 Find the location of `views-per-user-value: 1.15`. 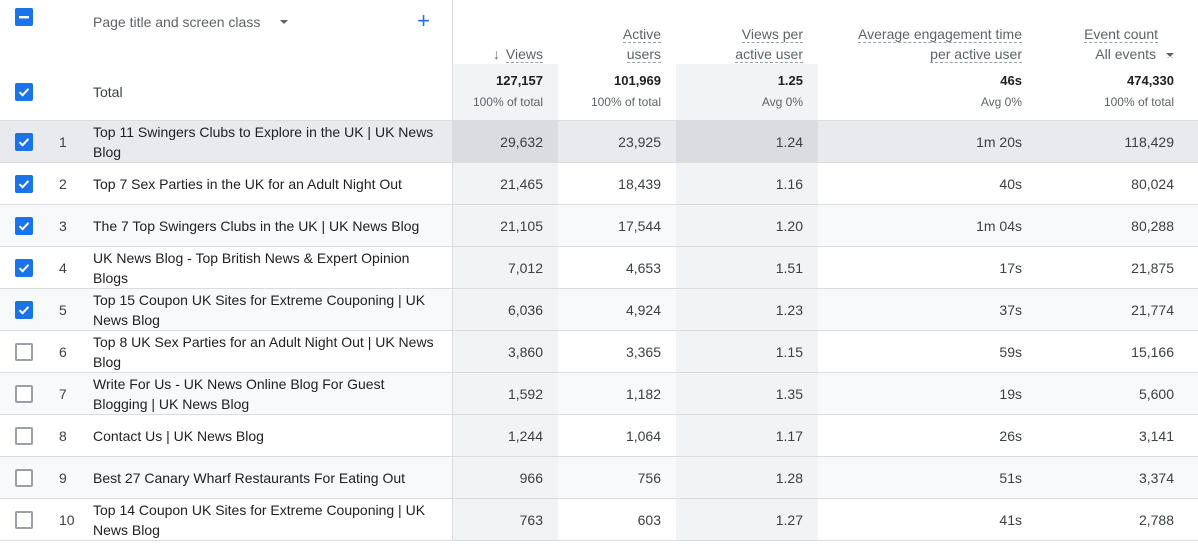

views-per-user-value: 1.15 is located at coordinates (747, 351).